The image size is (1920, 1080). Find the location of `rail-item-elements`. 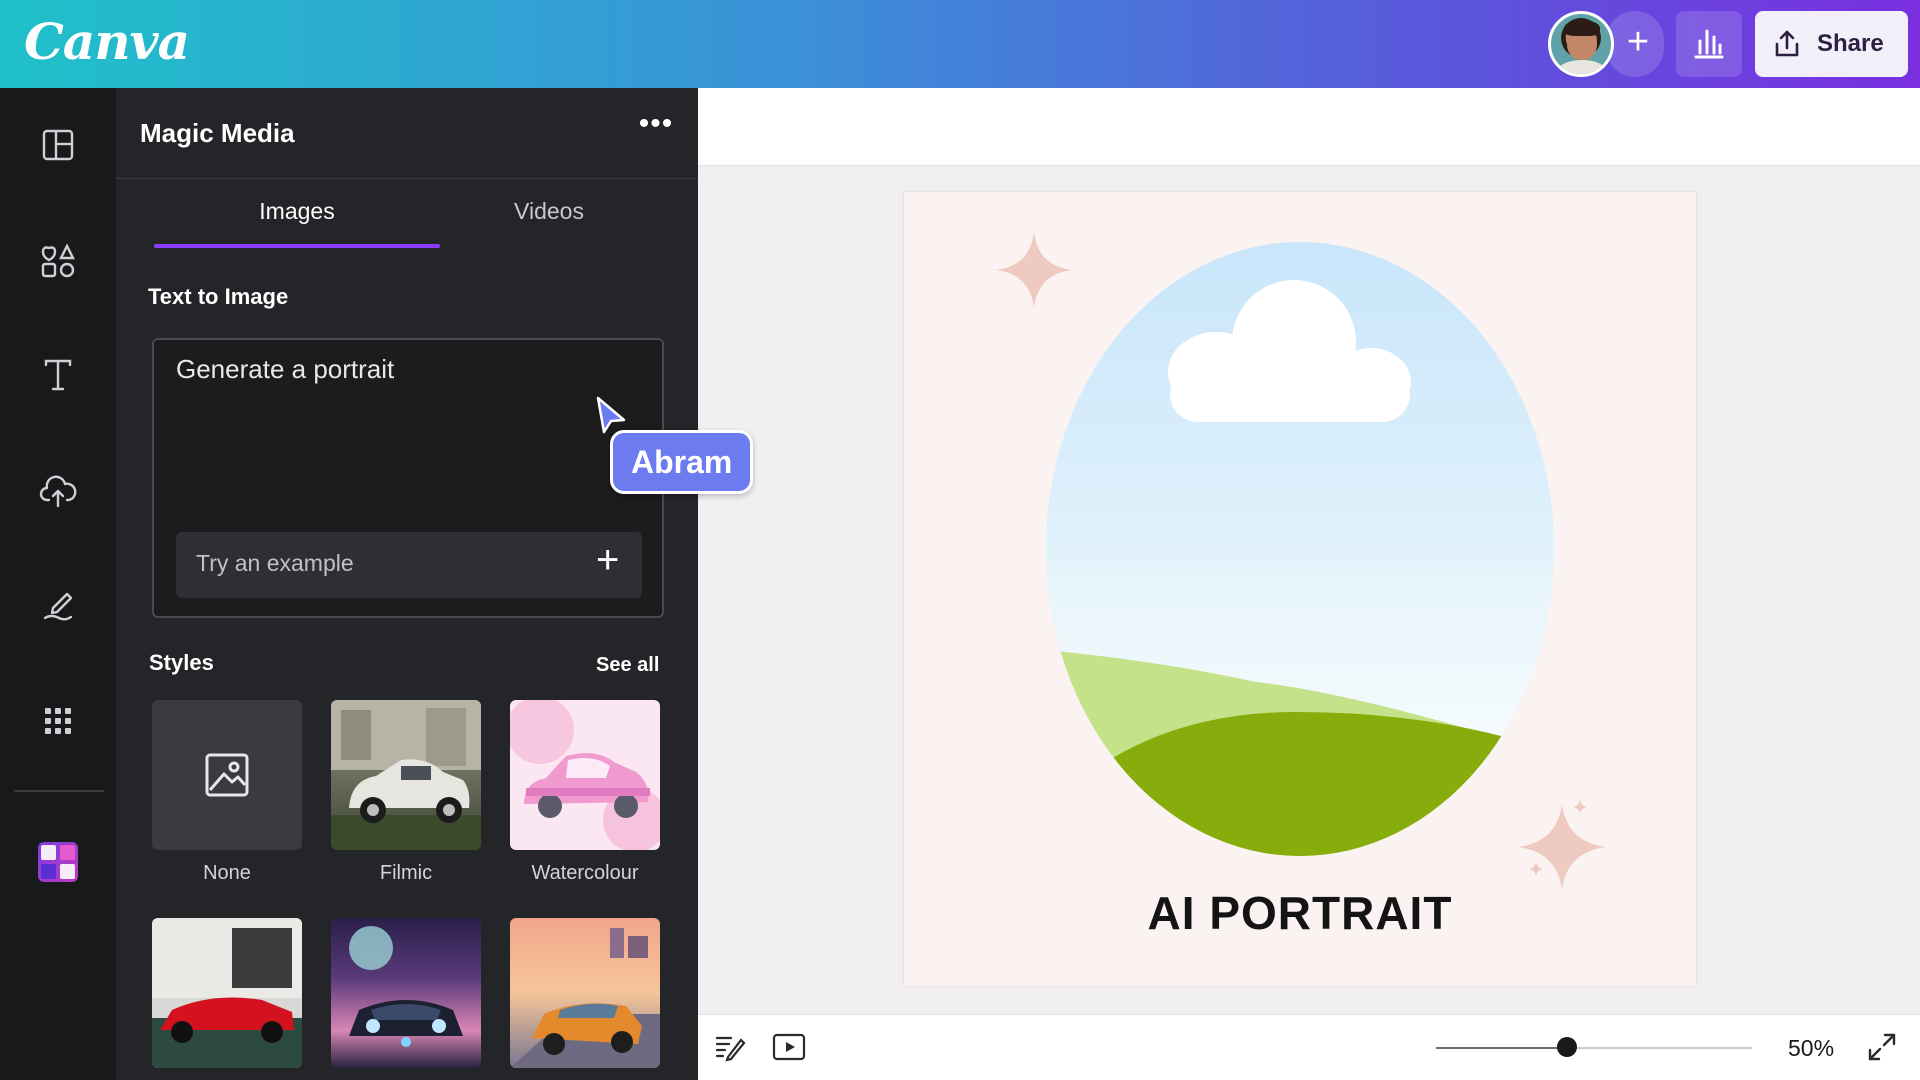

rail-item-elements is located at coordinates (58, 261).